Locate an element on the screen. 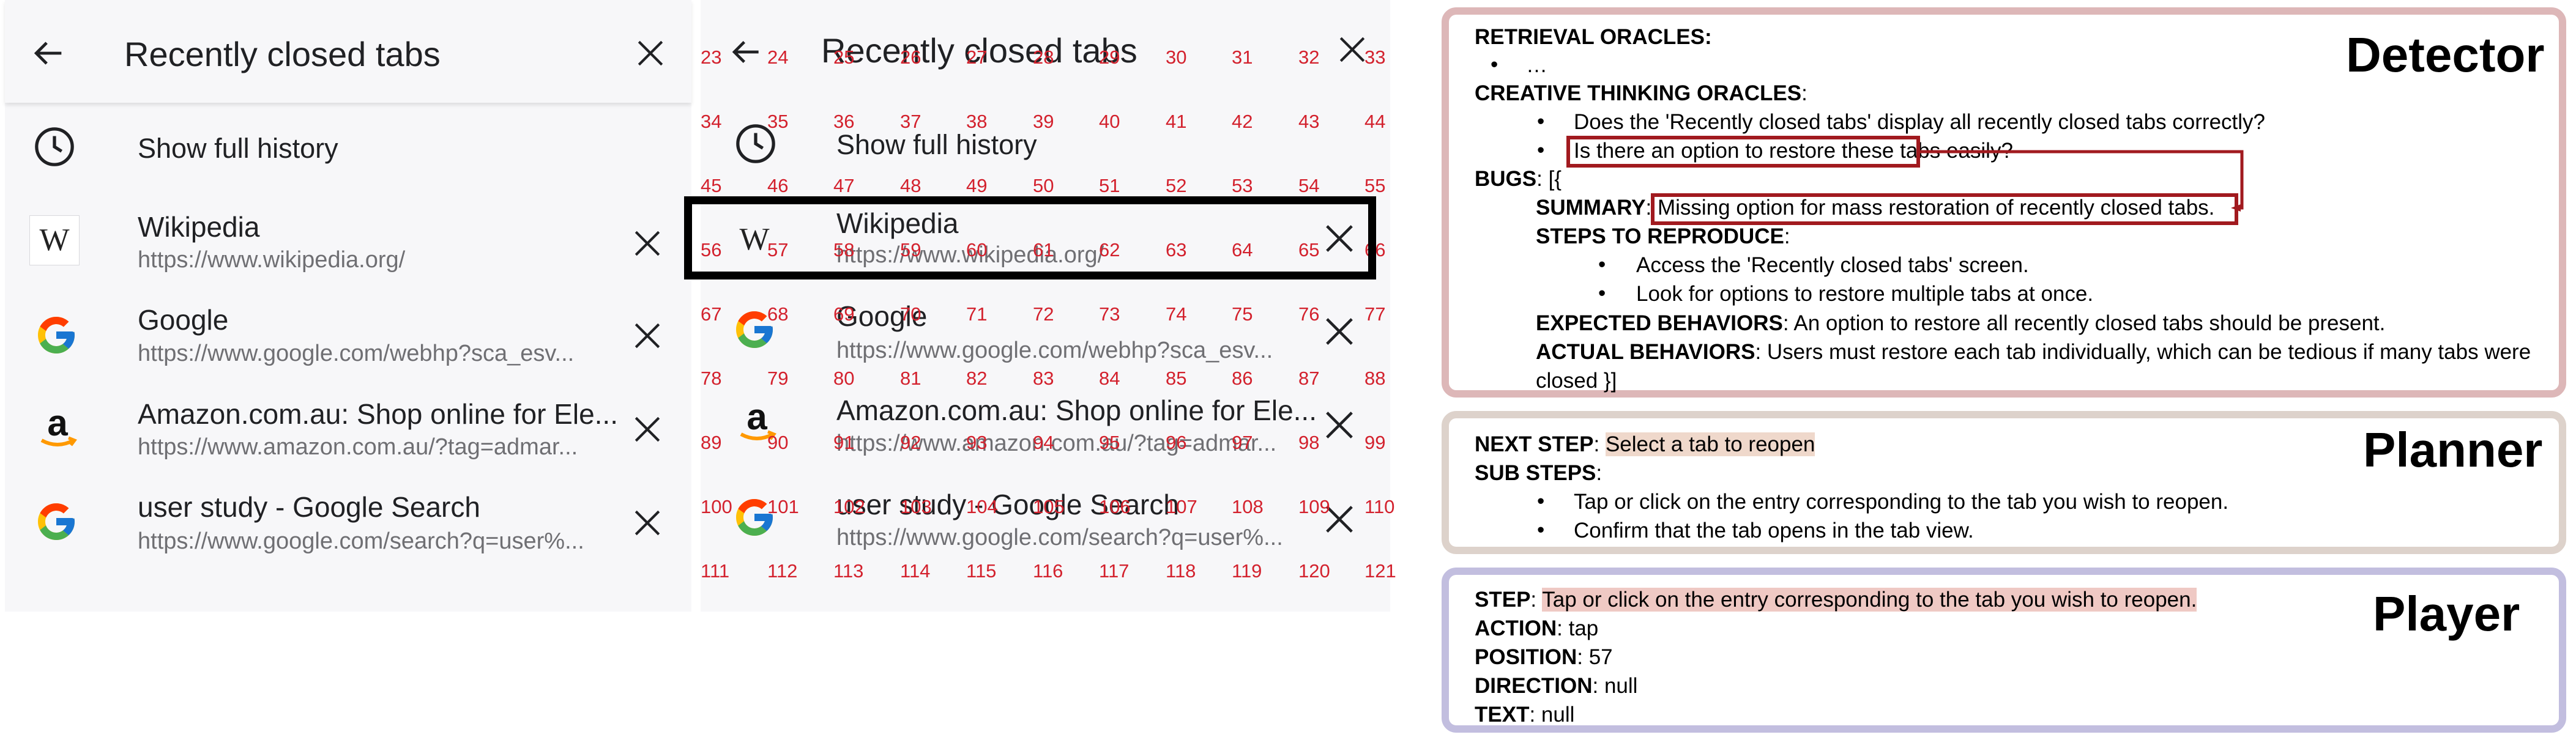  grid-cell-label: 33 is located at coordinates (1375, 57).